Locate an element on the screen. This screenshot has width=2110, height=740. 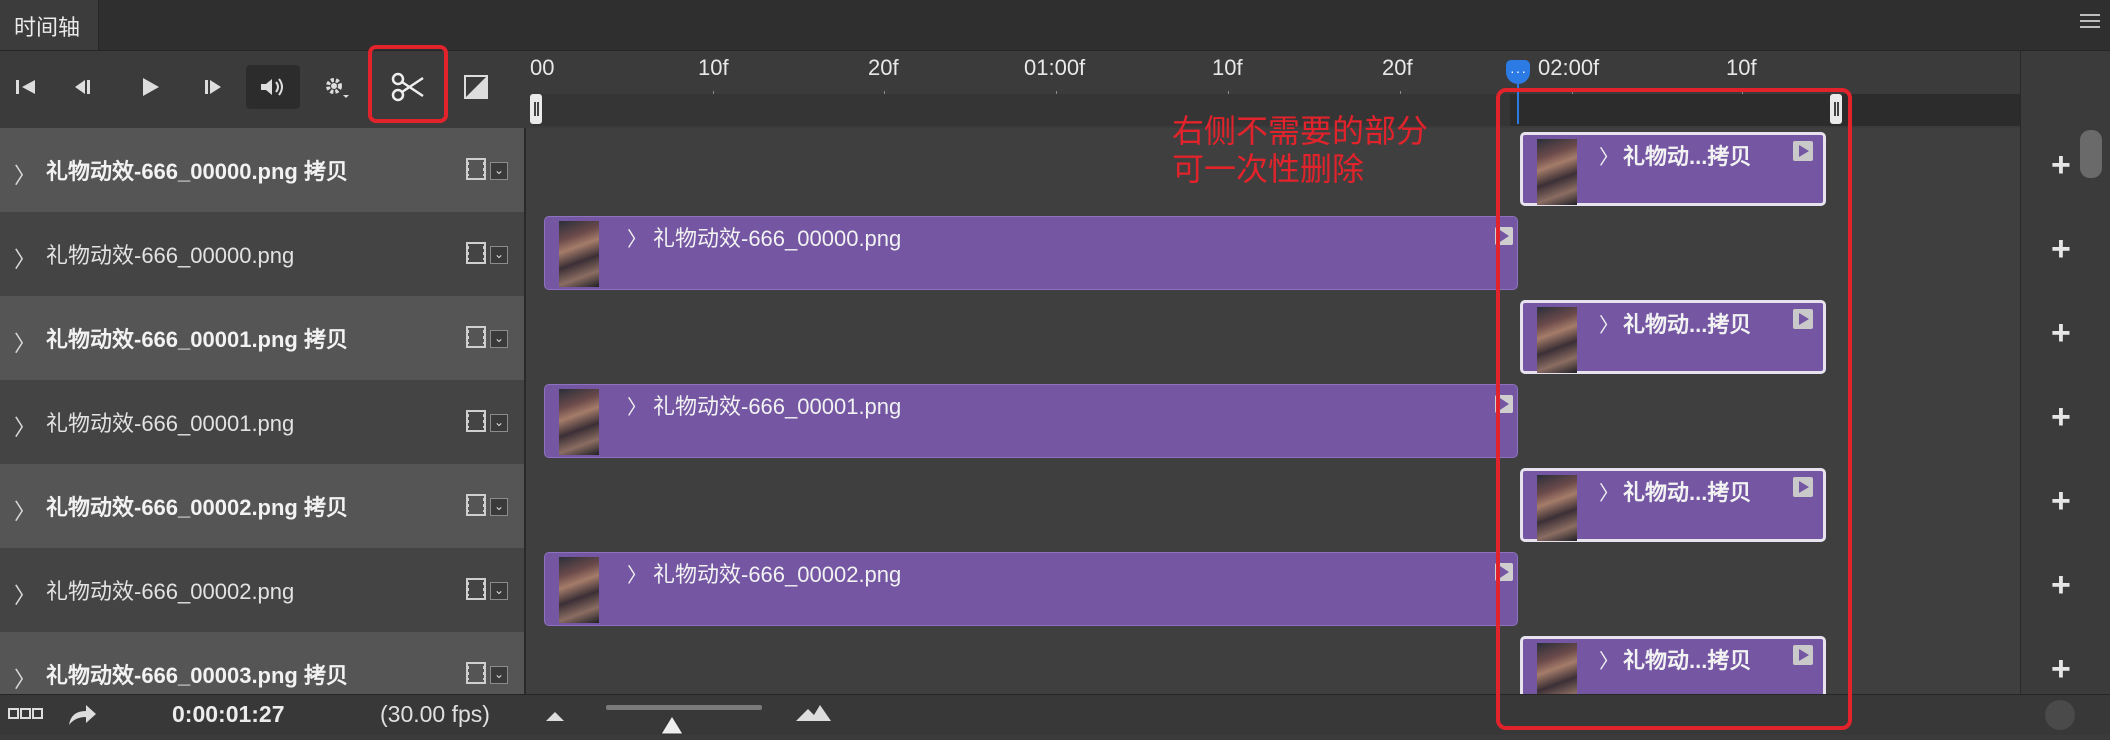
clip-label: 礼物动效-666_00000.png is located at coordinates (777, 238).